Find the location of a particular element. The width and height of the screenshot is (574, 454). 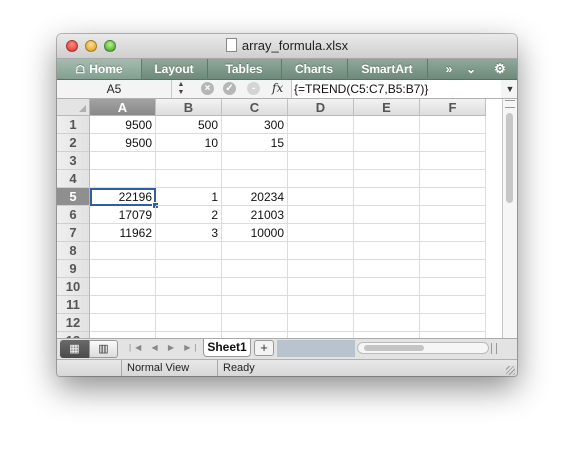

cell-c11 is located at coordinates (255, 305).